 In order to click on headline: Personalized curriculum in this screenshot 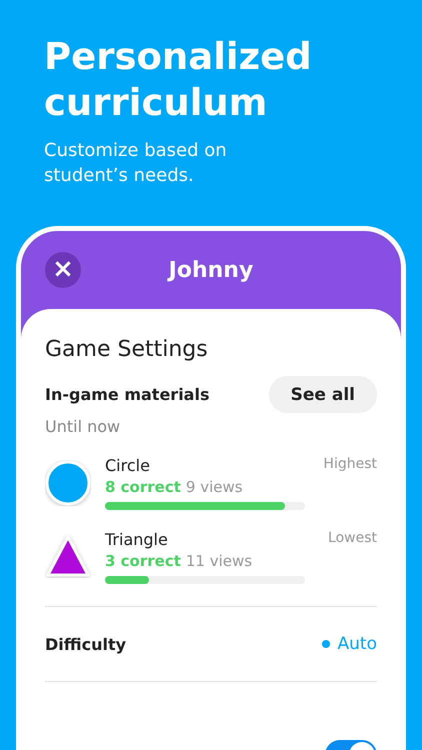, I will do `click(178, 80)`.